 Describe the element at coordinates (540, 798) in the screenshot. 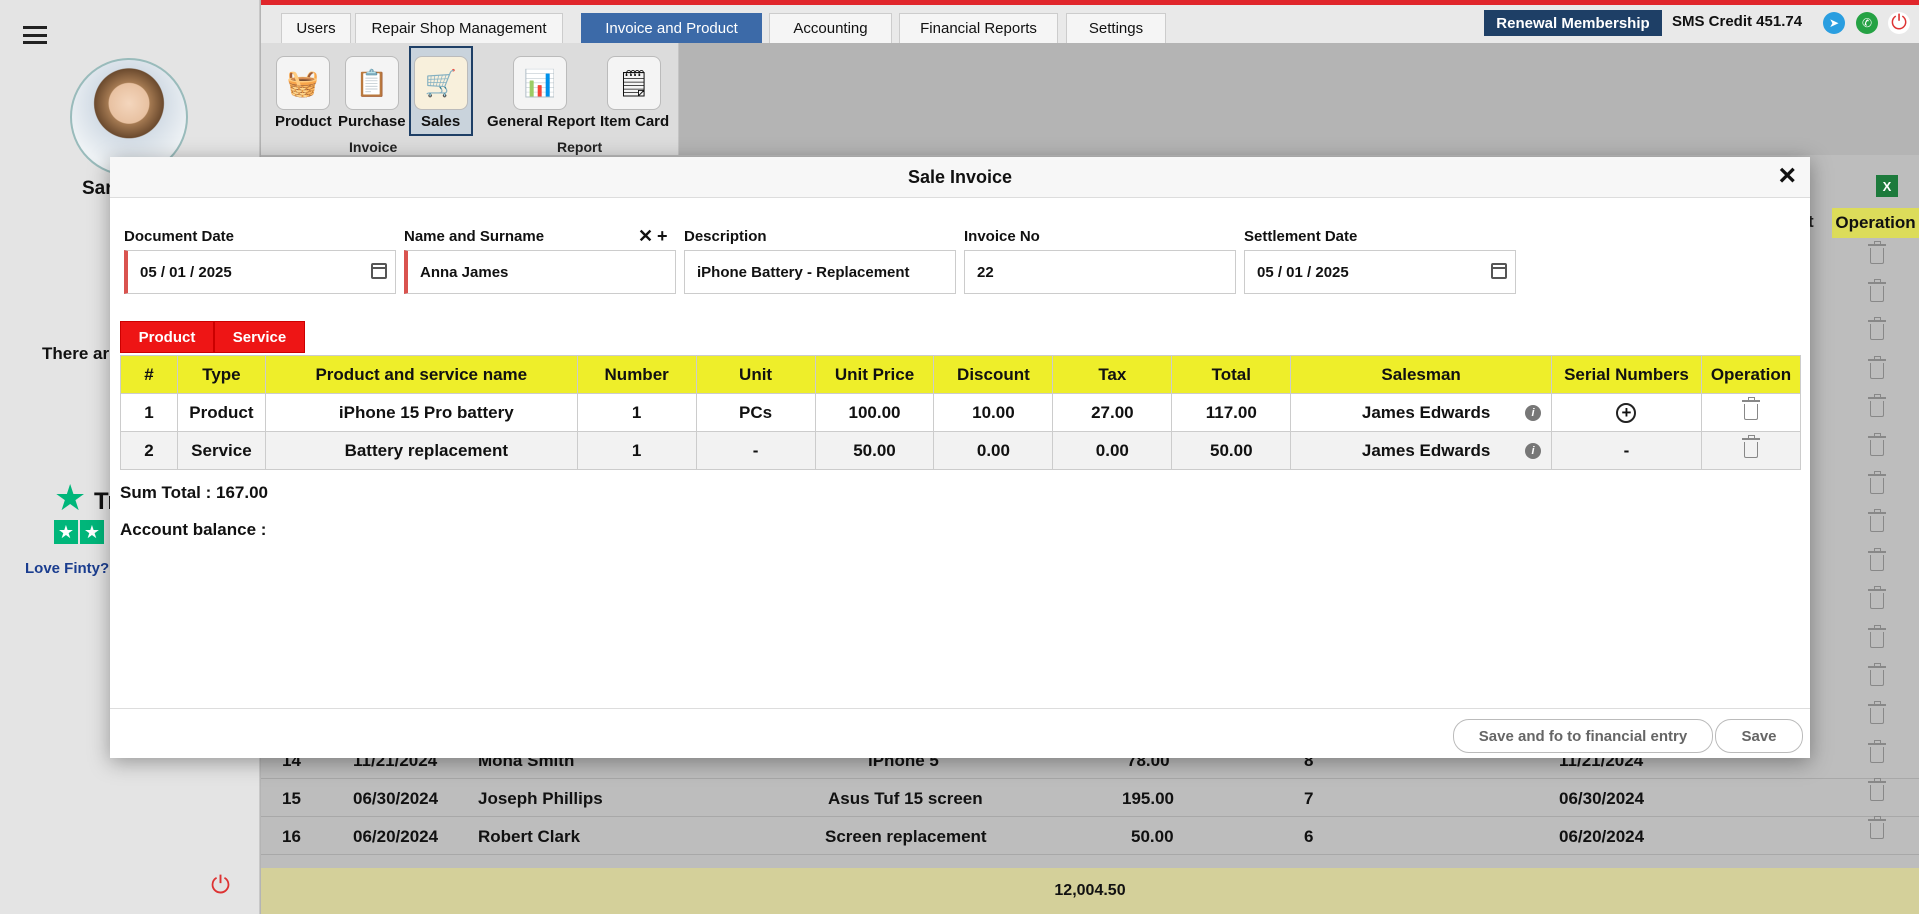

I see `row-name: Joseph Phillips` at that location.